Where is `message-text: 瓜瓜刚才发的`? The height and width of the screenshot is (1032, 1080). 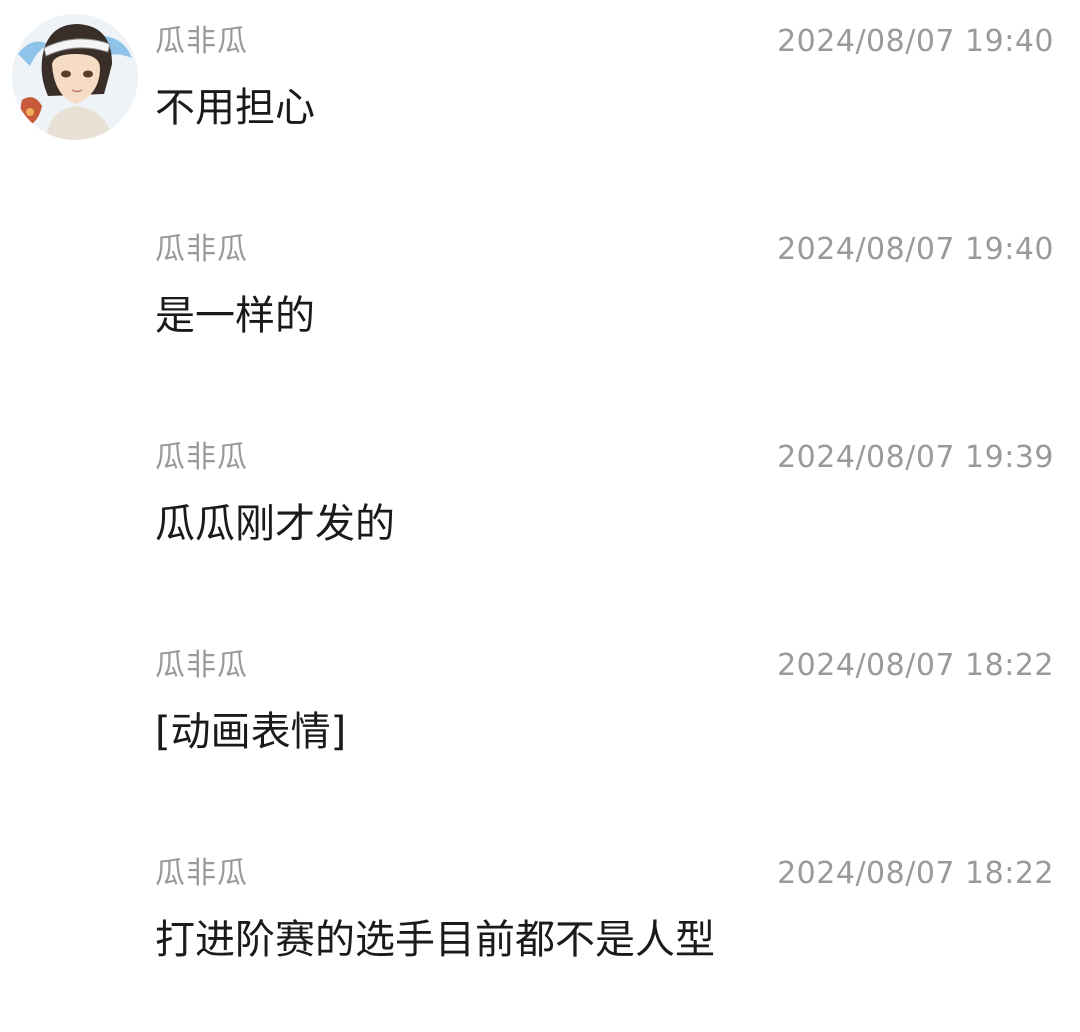 message-text: 瓜瓜刚才发的 is located at coordinates (275, 524).